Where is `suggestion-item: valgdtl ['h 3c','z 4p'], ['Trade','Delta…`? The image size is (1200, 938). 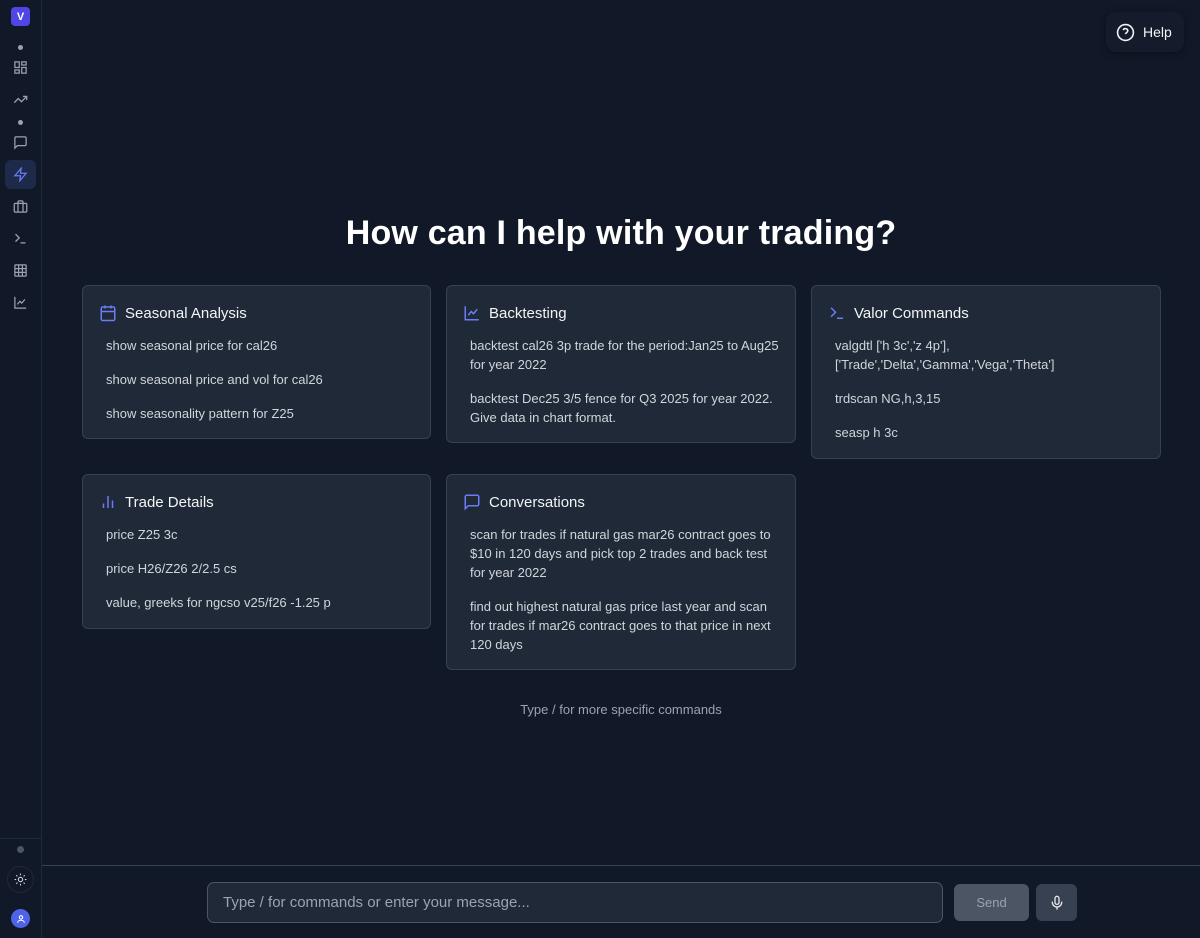
suggestion-item: valgdtl ['h 3c','z 4p'], ['Trade','Delta… is located at coordinates (986, 355).